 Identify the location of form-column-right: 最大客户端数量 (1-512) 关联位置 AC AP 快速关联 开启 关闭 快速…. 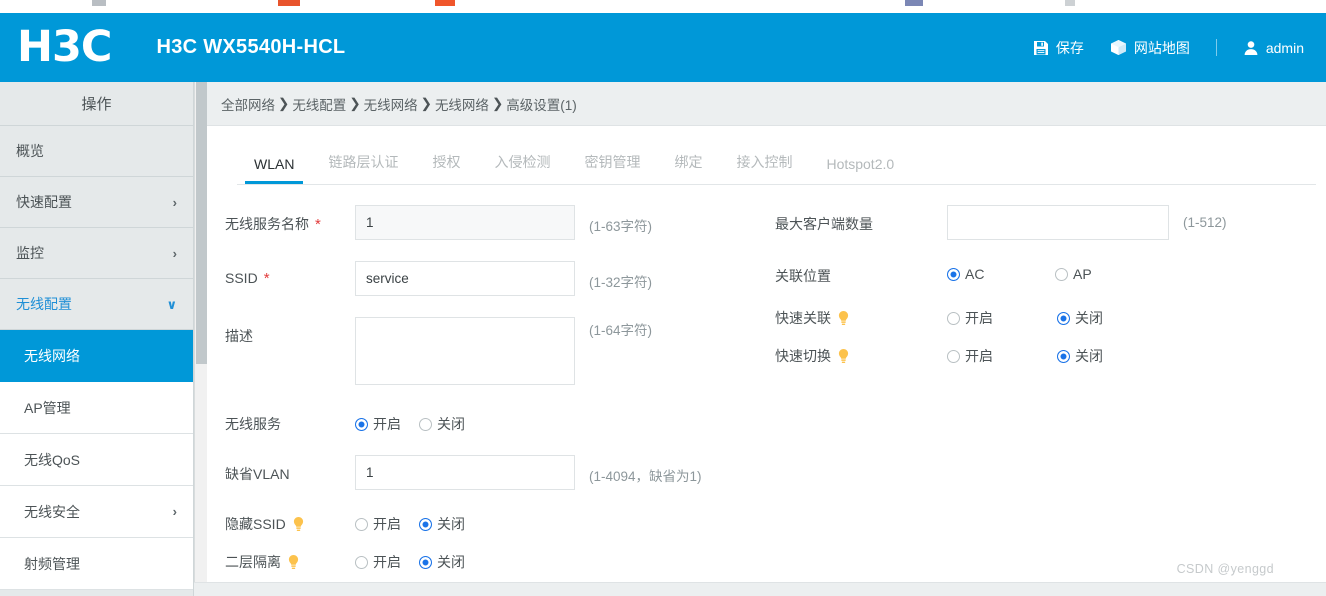
(1046, 292).